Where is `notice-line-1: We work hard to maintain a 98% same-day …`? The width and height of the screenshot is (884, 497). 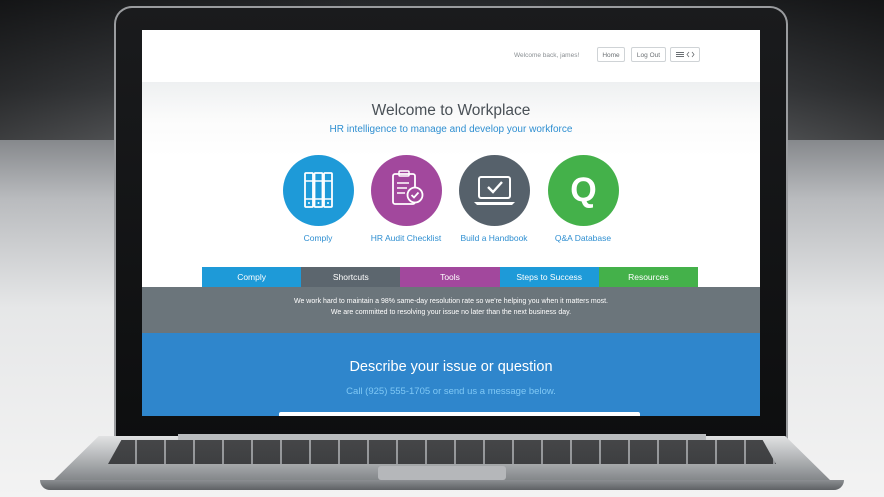 notice-line-1: We work hard to maintain a 98% same-day … is located at coordinates (451, 301).